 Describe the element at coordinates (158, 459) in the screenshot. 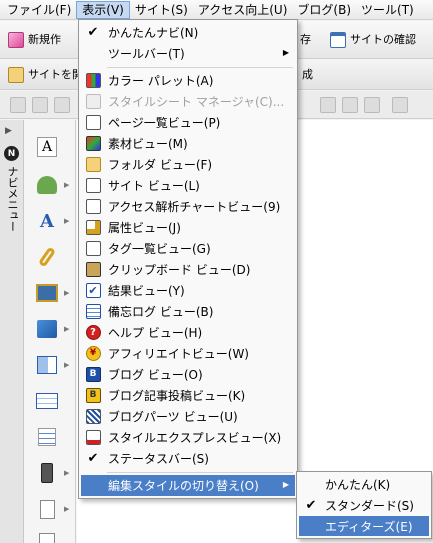

I see `menu-item-label: ステータスバー(S)` at that location.